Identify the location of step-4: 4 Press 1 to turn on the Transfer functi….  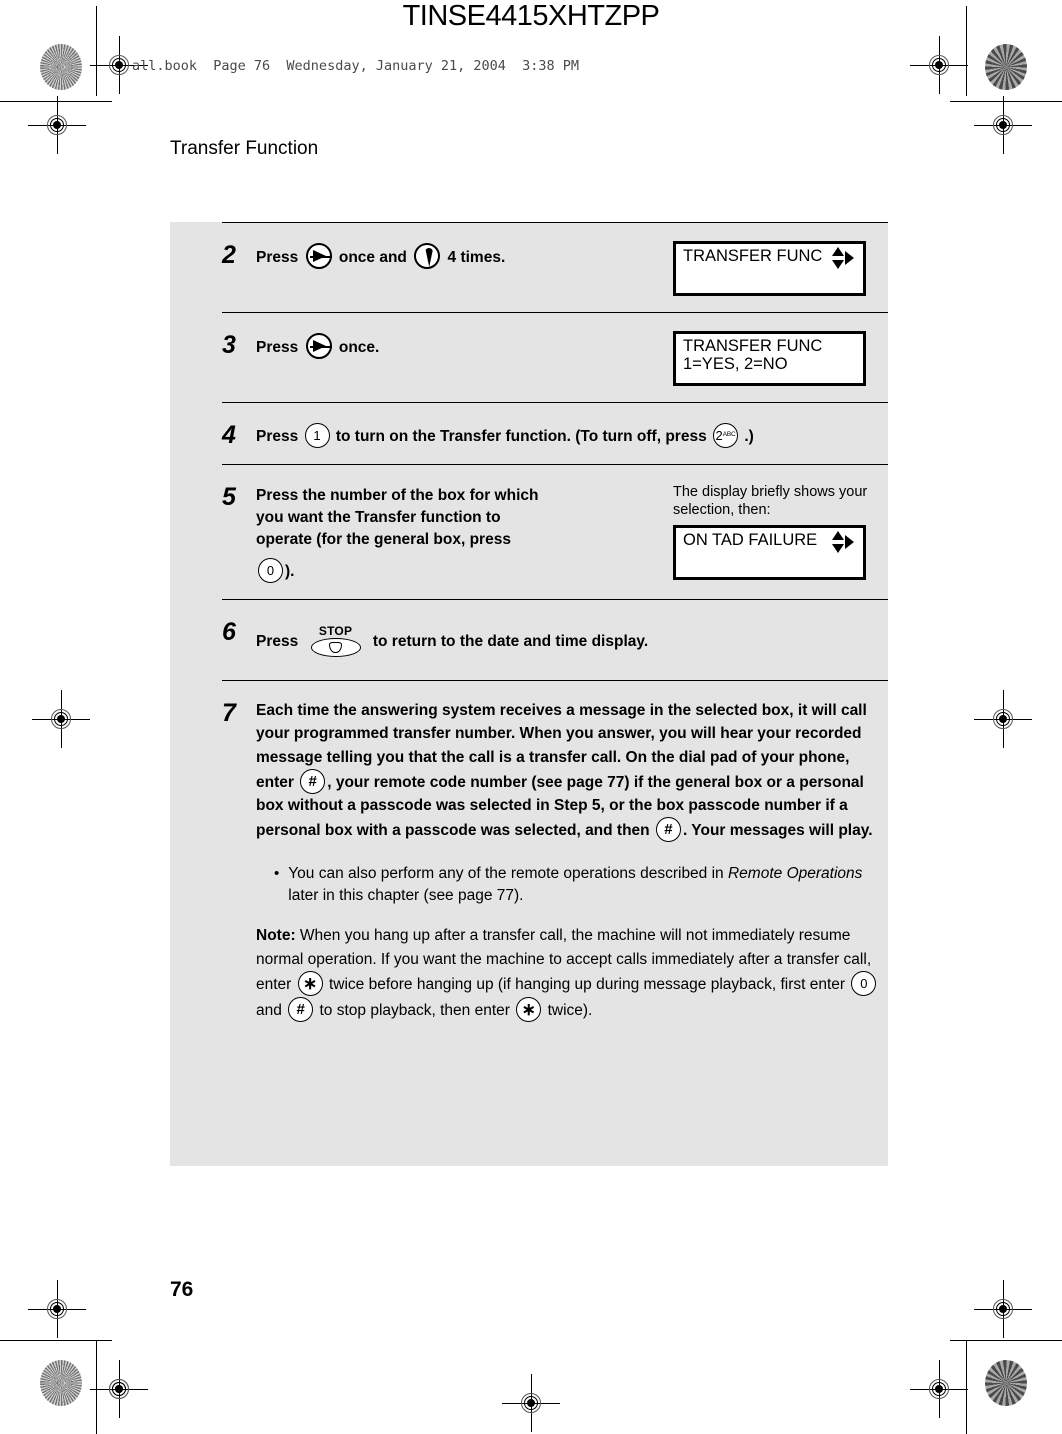
(555, 433).